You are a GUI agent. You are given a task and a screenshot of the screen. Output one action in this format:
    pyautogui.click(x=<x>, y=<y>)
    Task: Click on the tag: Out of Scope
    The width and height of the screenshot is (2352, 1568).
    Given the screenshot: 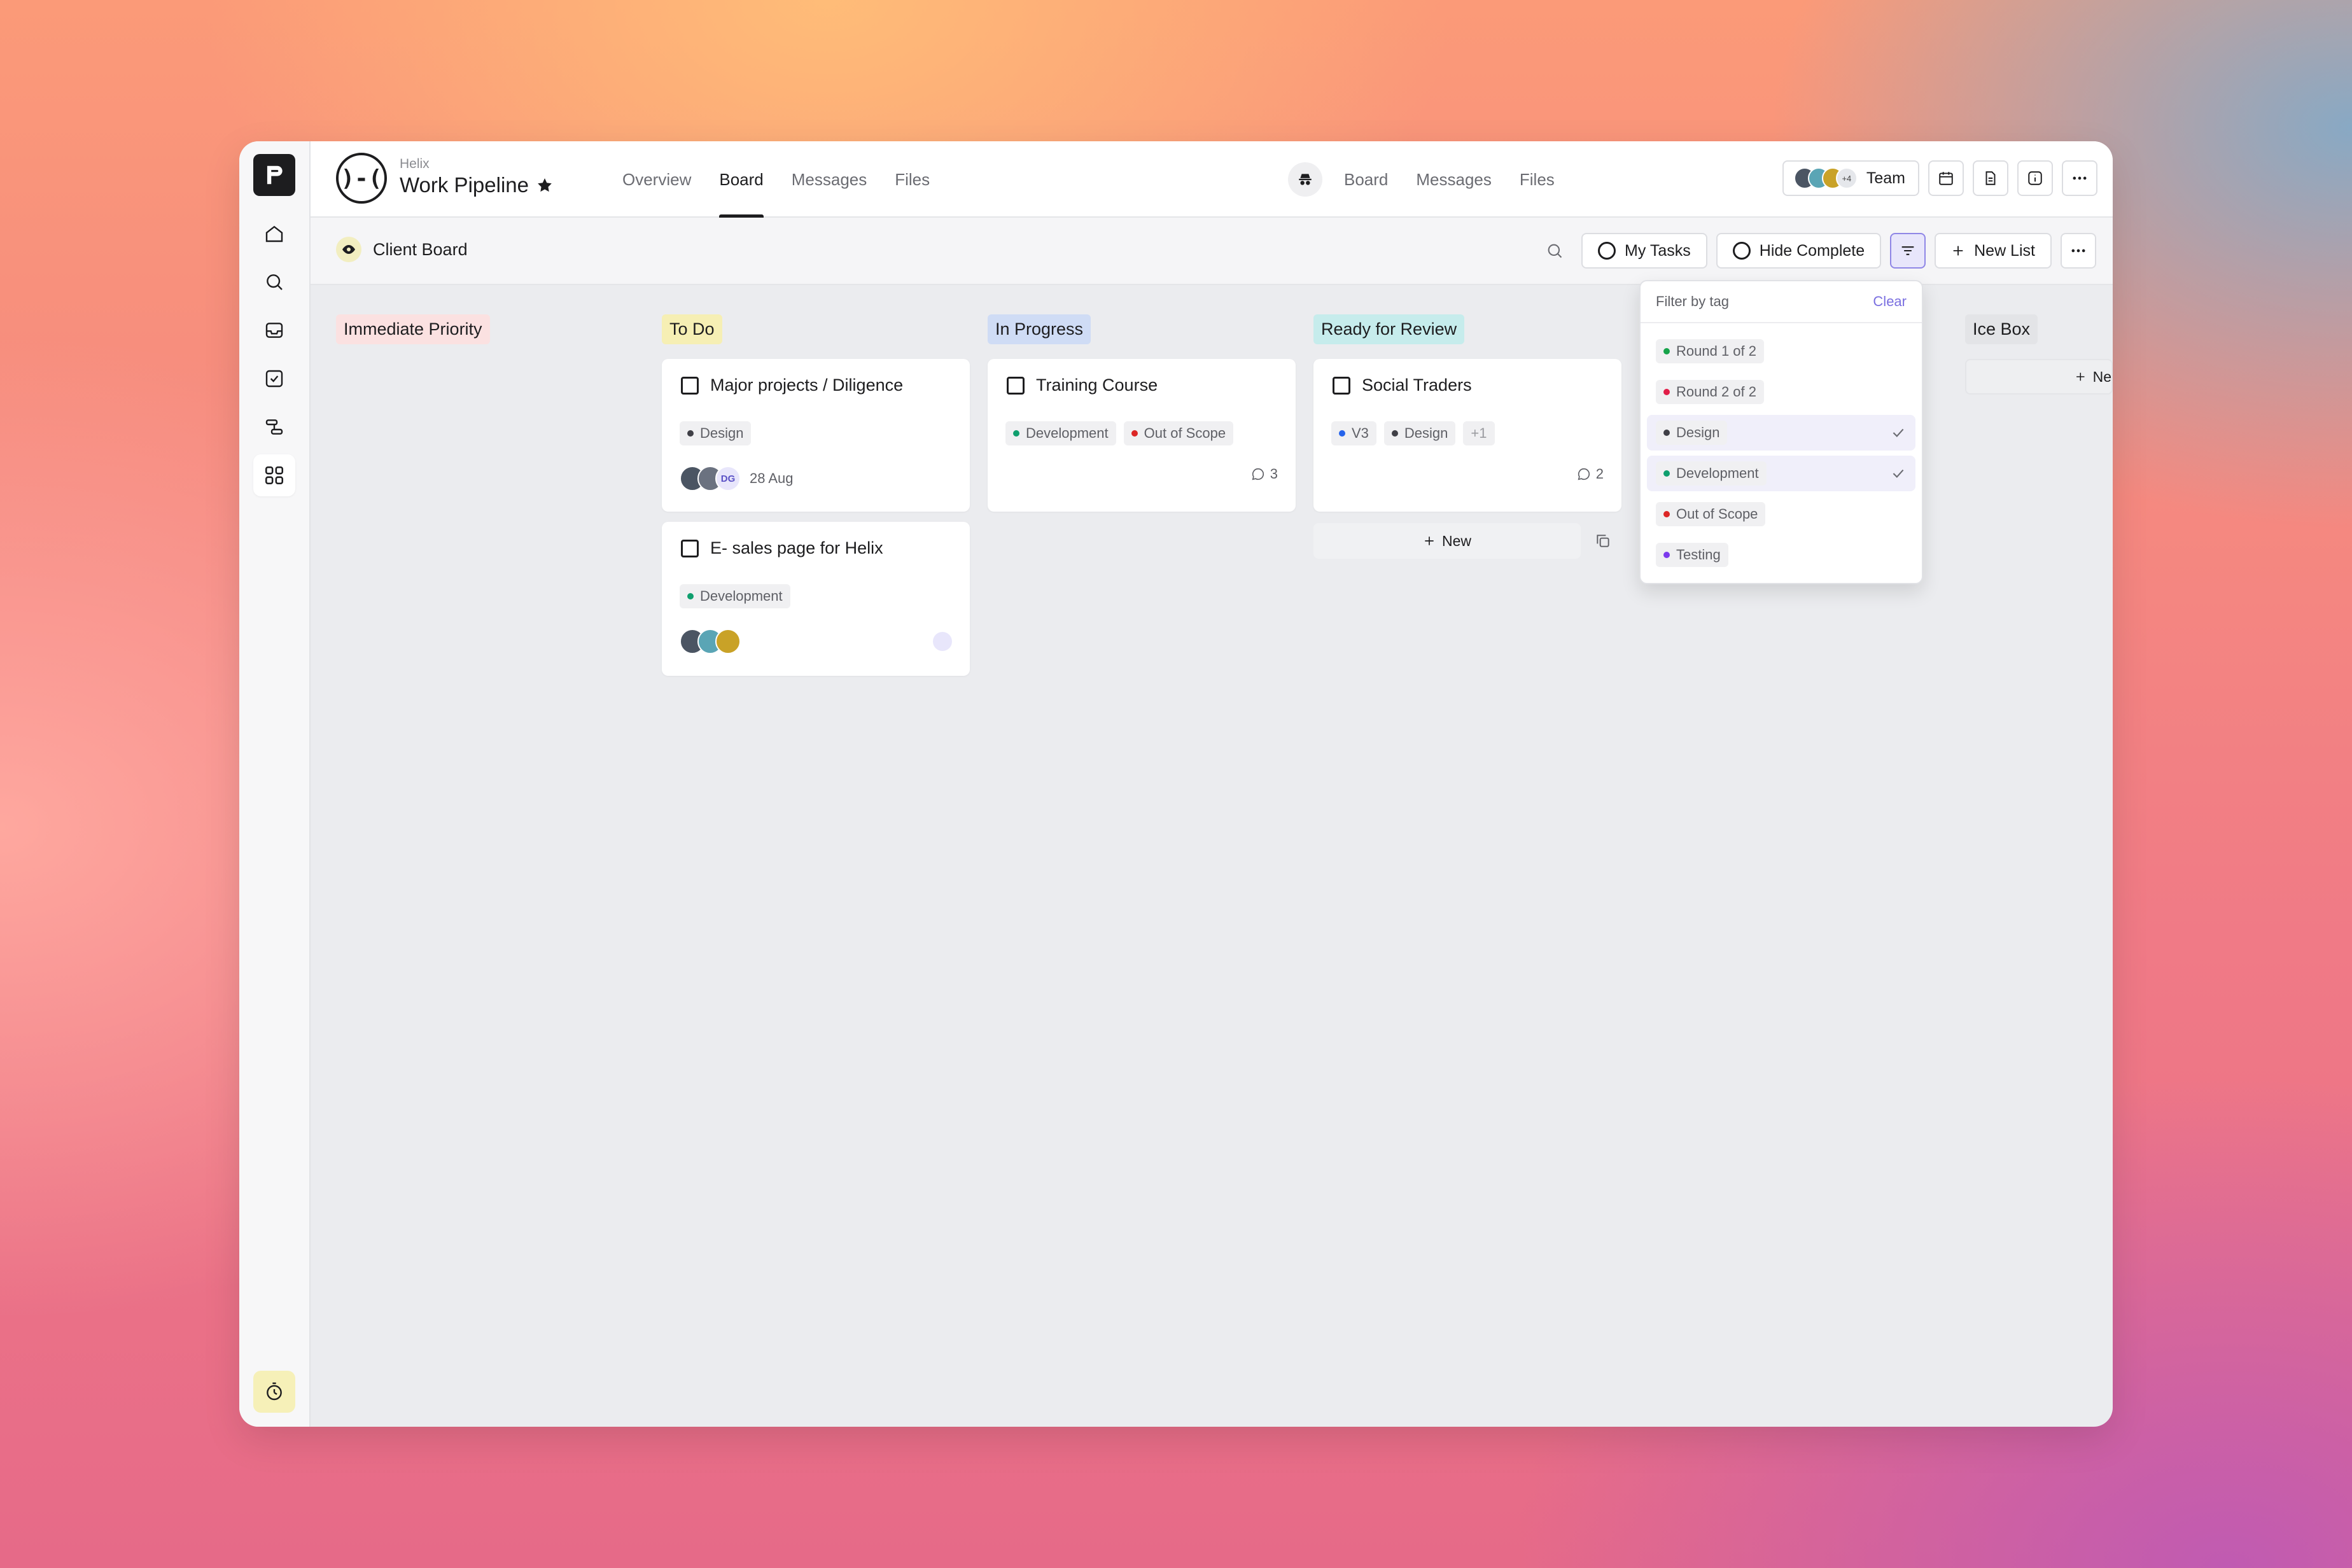 What is the action you would take?
    pyautogui.click(x=1178, y=433)
    